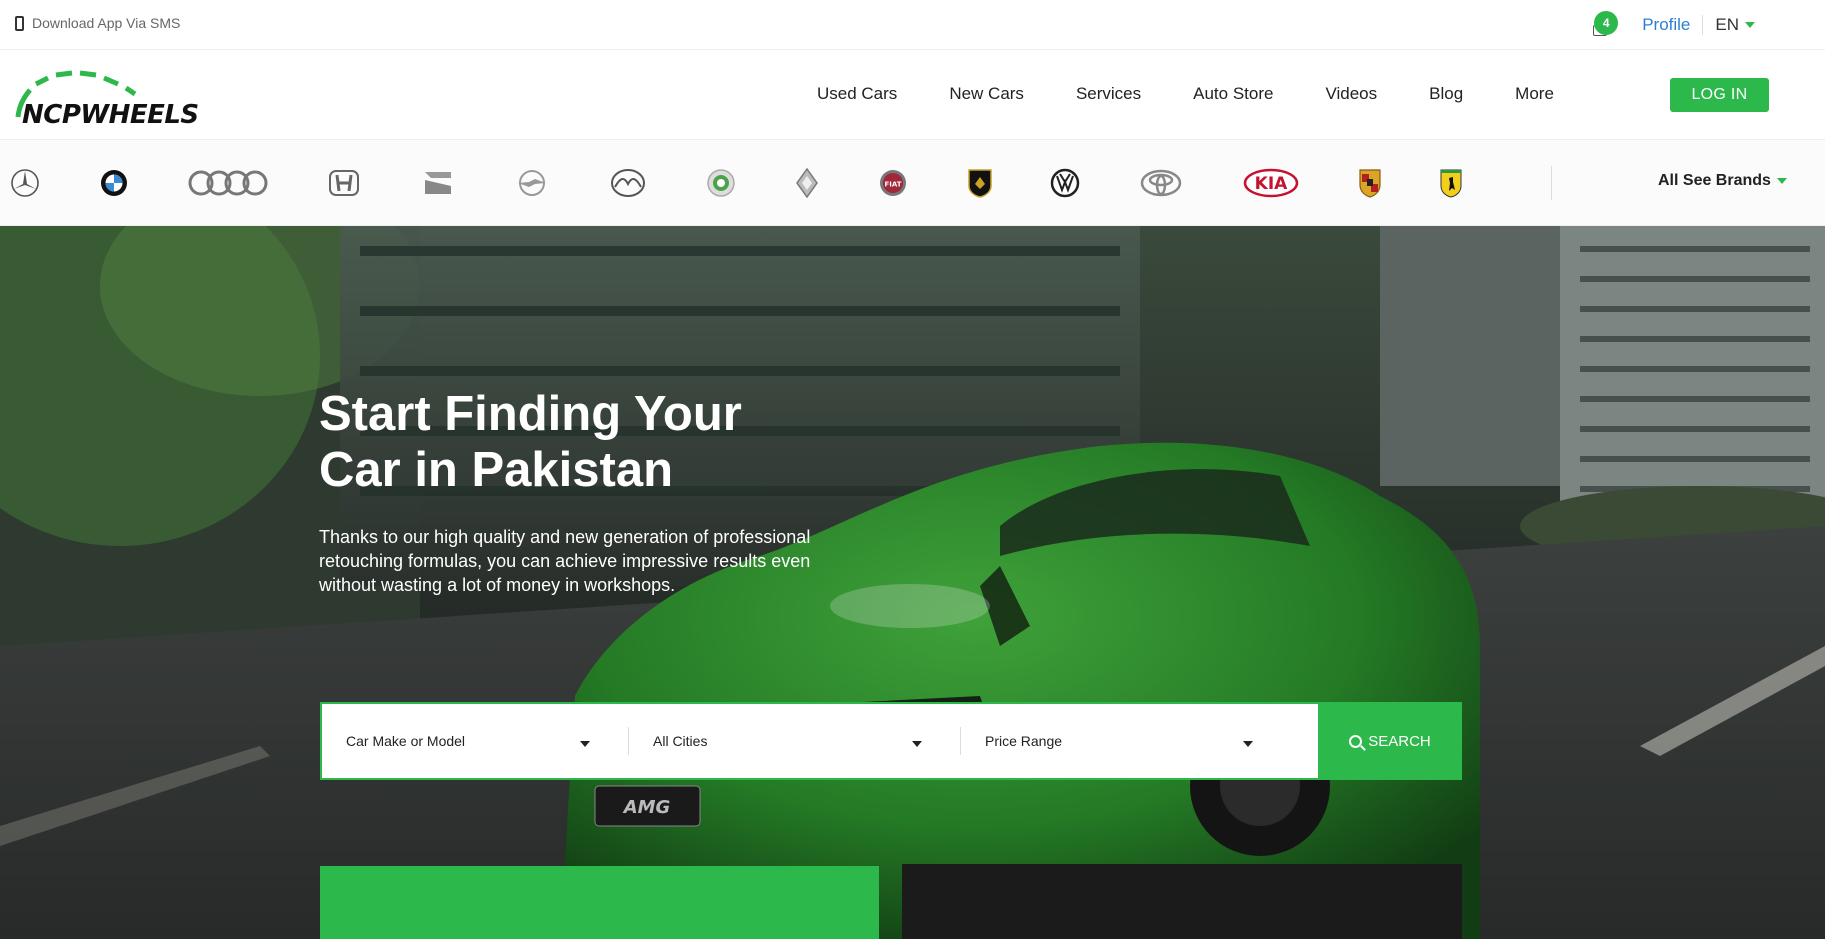  I want to click on search-button: SEARCH, so click(1390, 741).